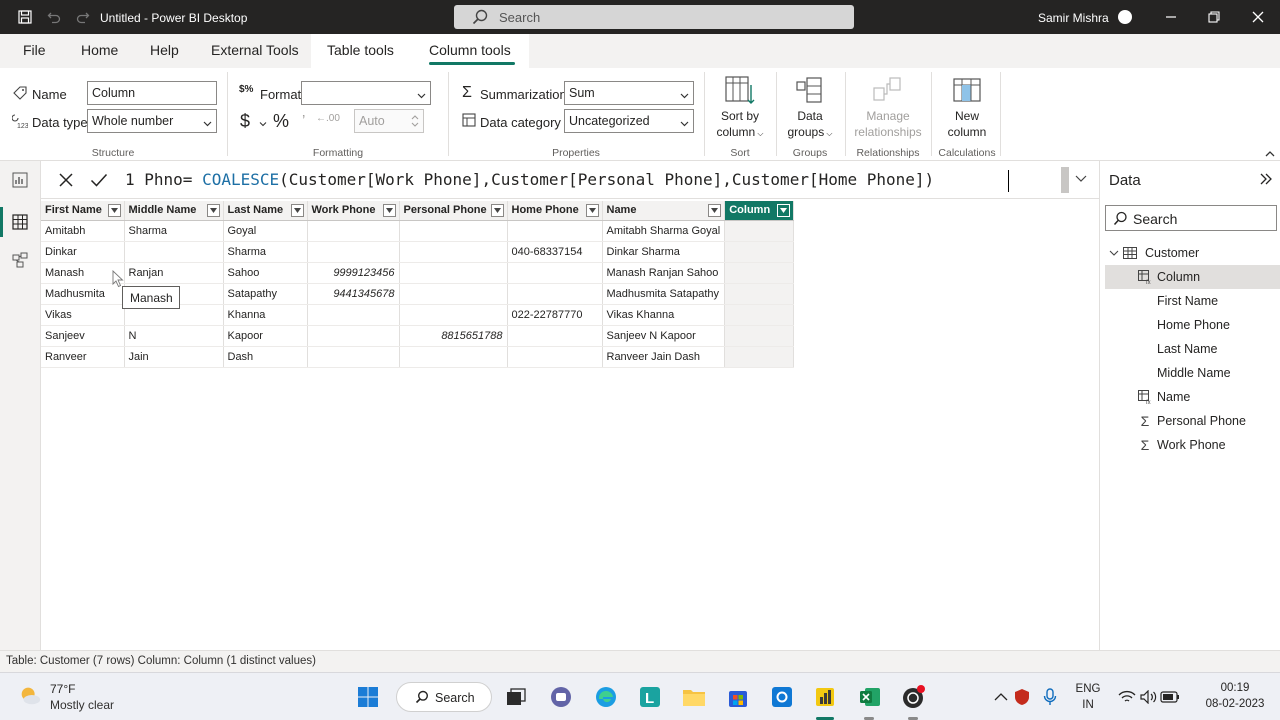 The width and height of the screenshot is (1280, 720). What do you see at coordinates (1191, 218) in the screenshot?
I see `data-pane-search: Search` at bounding box center [1191, 218].